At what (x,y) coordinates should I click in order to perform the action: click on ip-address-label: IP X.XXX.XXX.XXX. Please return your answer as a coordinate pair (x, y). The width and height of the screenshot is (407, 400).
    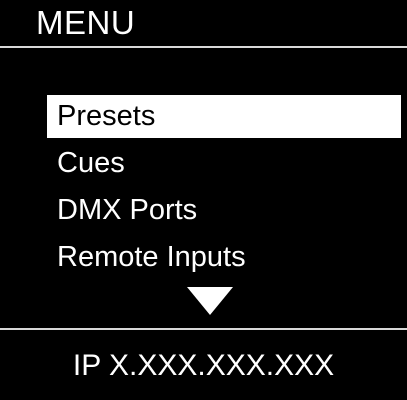
    Looking at the image, I should click on (203, 365).